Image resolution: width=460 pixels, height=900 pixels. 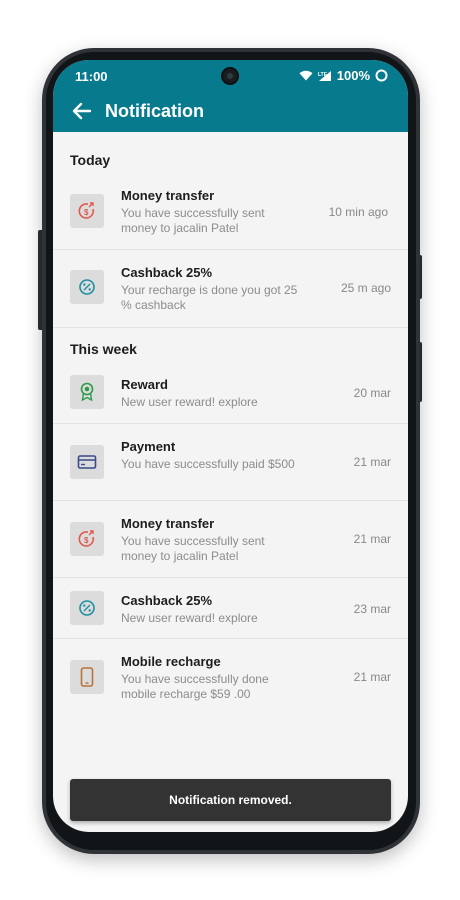 I want to click on notification-item: Reward New user reward! explore 20 mar, so click(x=230, y=393).